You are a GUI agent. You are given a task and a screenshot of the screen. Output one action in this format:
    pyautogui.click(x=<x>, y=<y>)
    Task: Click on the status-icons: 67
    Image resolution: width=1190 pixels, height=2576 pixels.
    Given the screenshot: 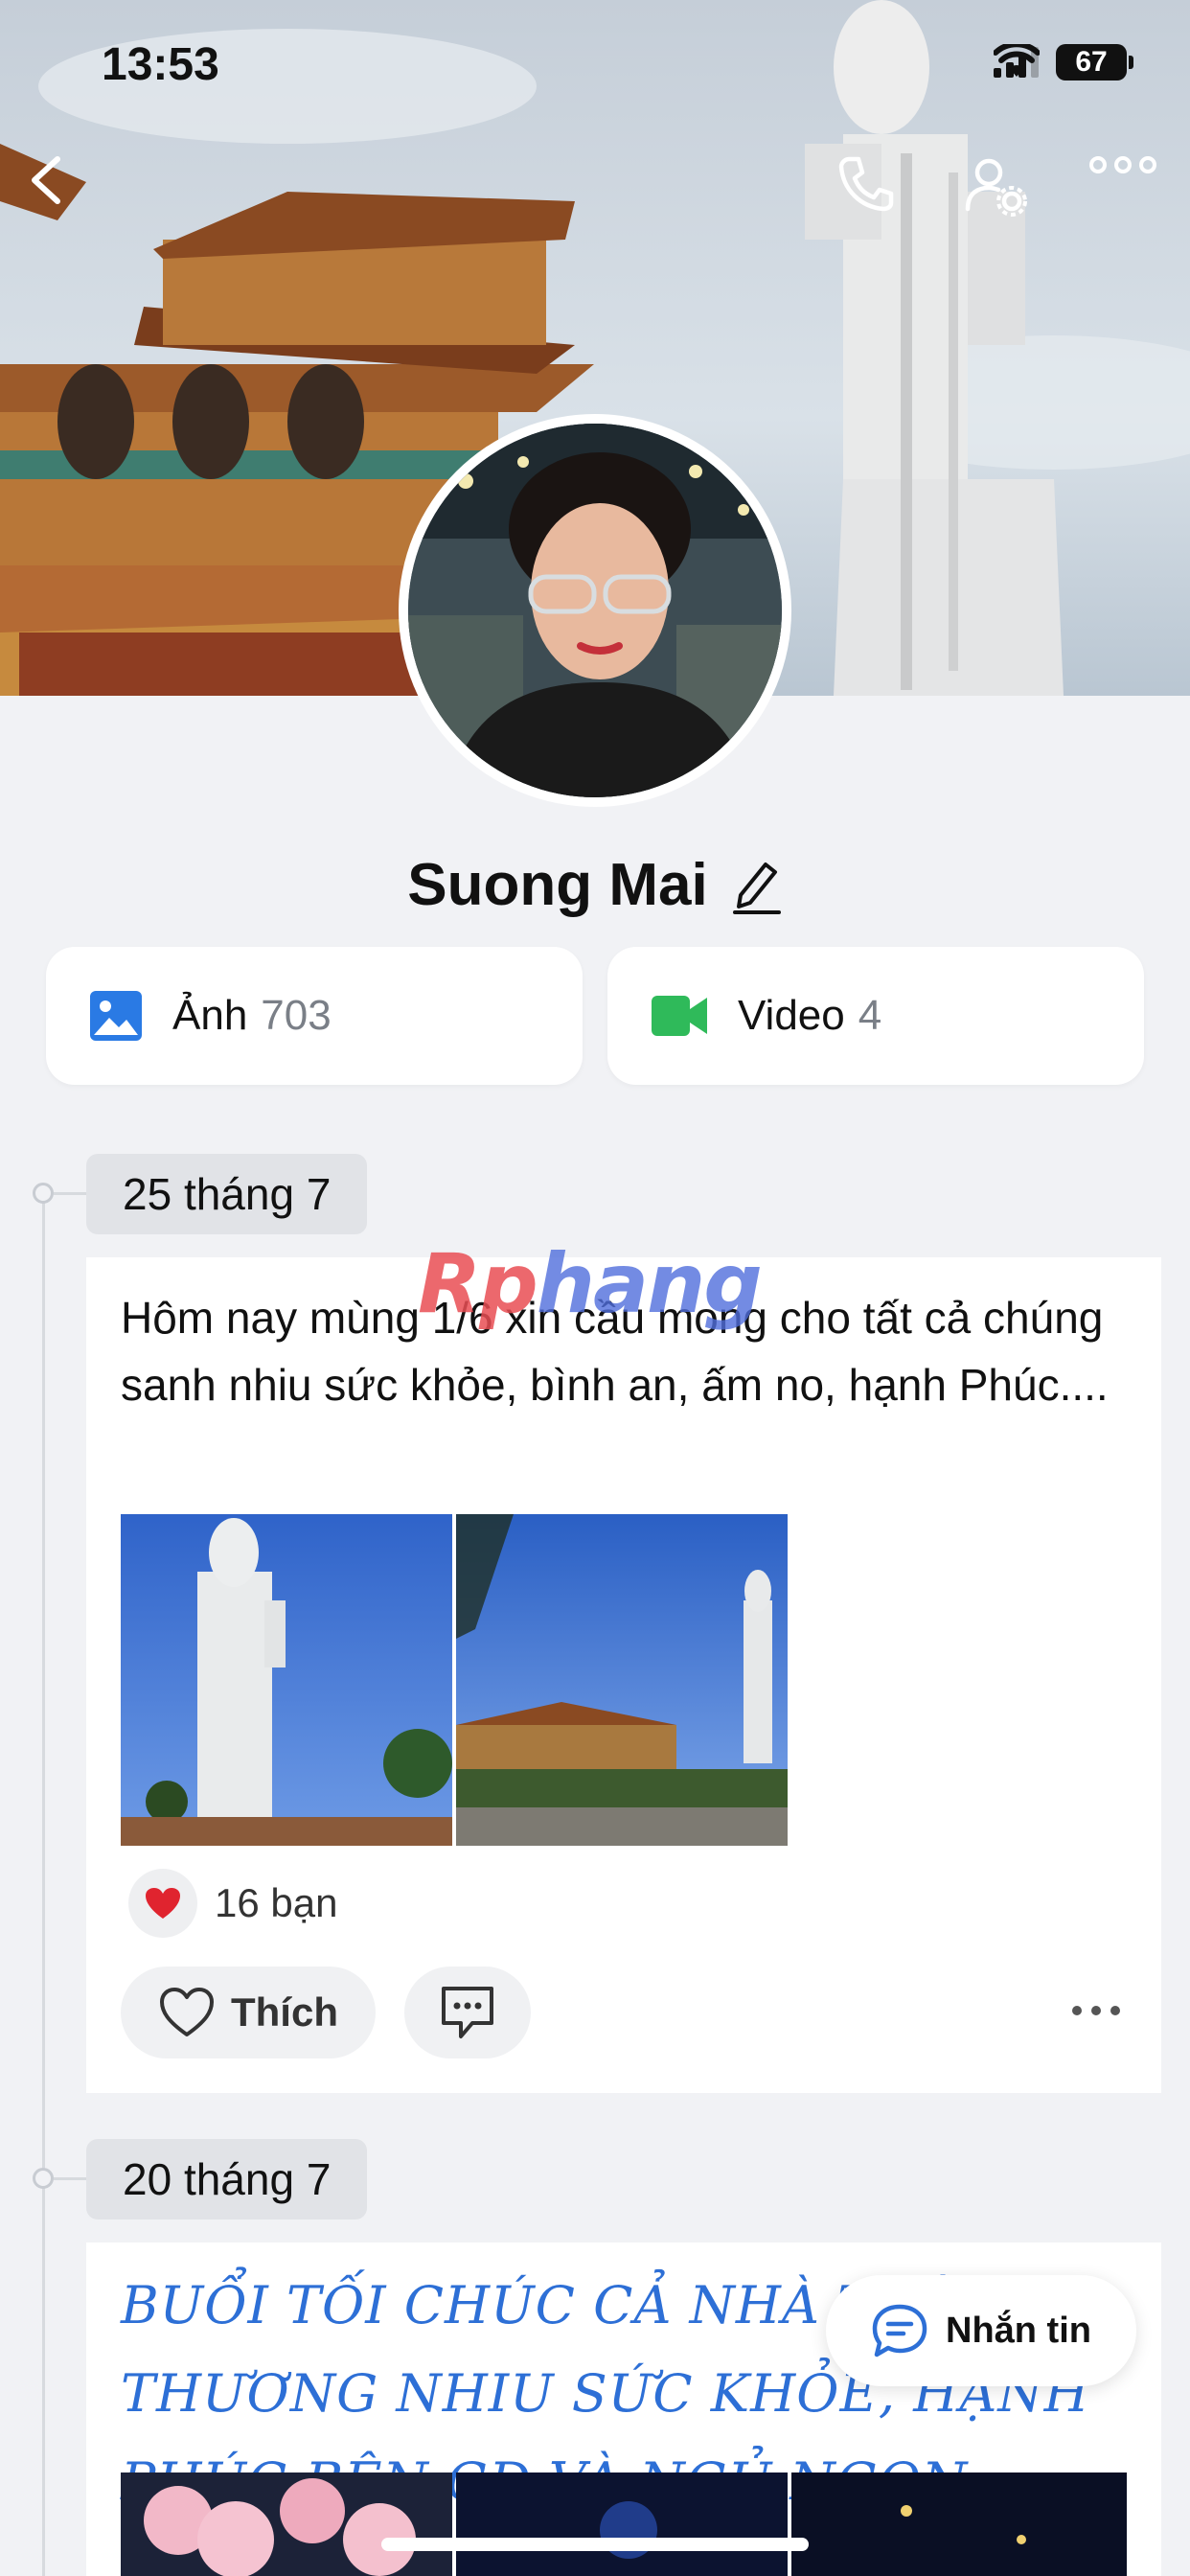 What is the action you would take?
    pyautogui.click(x=1064, y=62)
    